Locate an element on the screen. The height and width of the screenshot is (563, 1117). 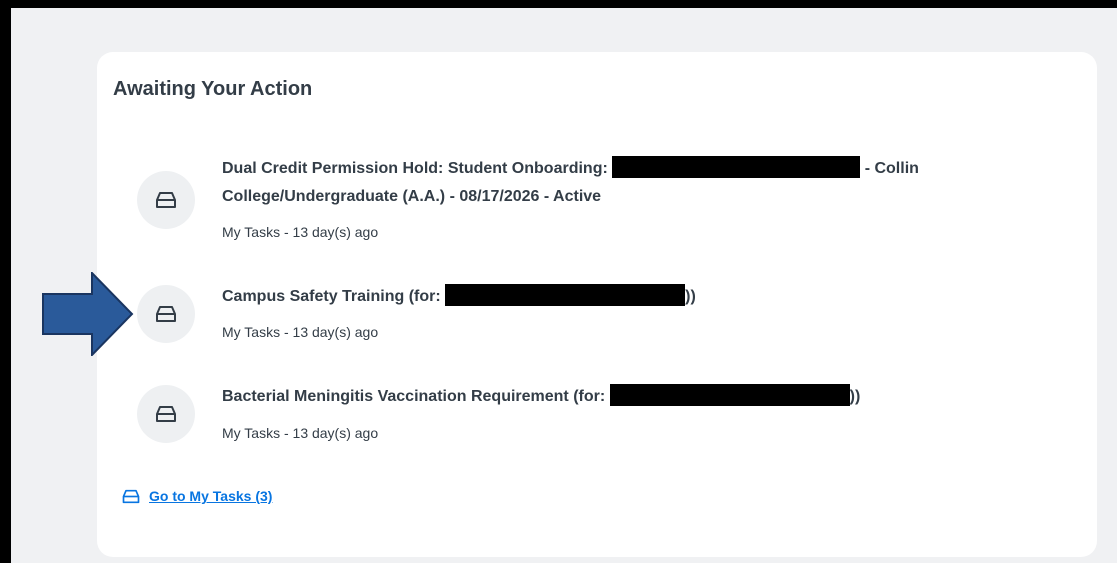
right-arrow-icon is located at coordinates (88, 314).